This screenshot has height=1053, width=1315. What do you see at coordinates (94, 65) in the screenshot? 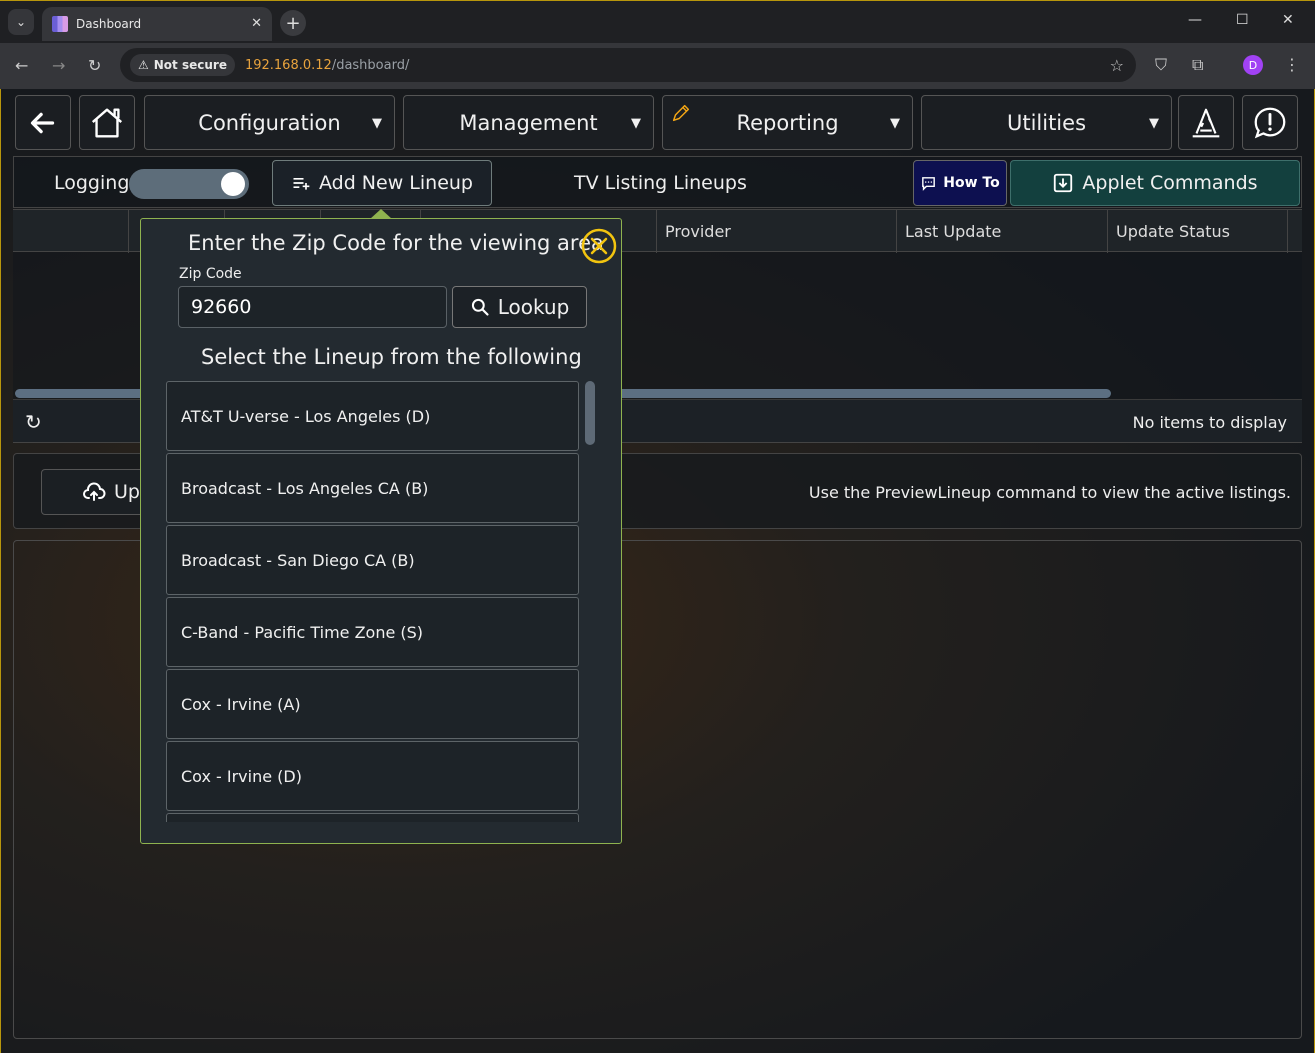
I see `reload-icon: ↻` at bounding box center [94, 65].